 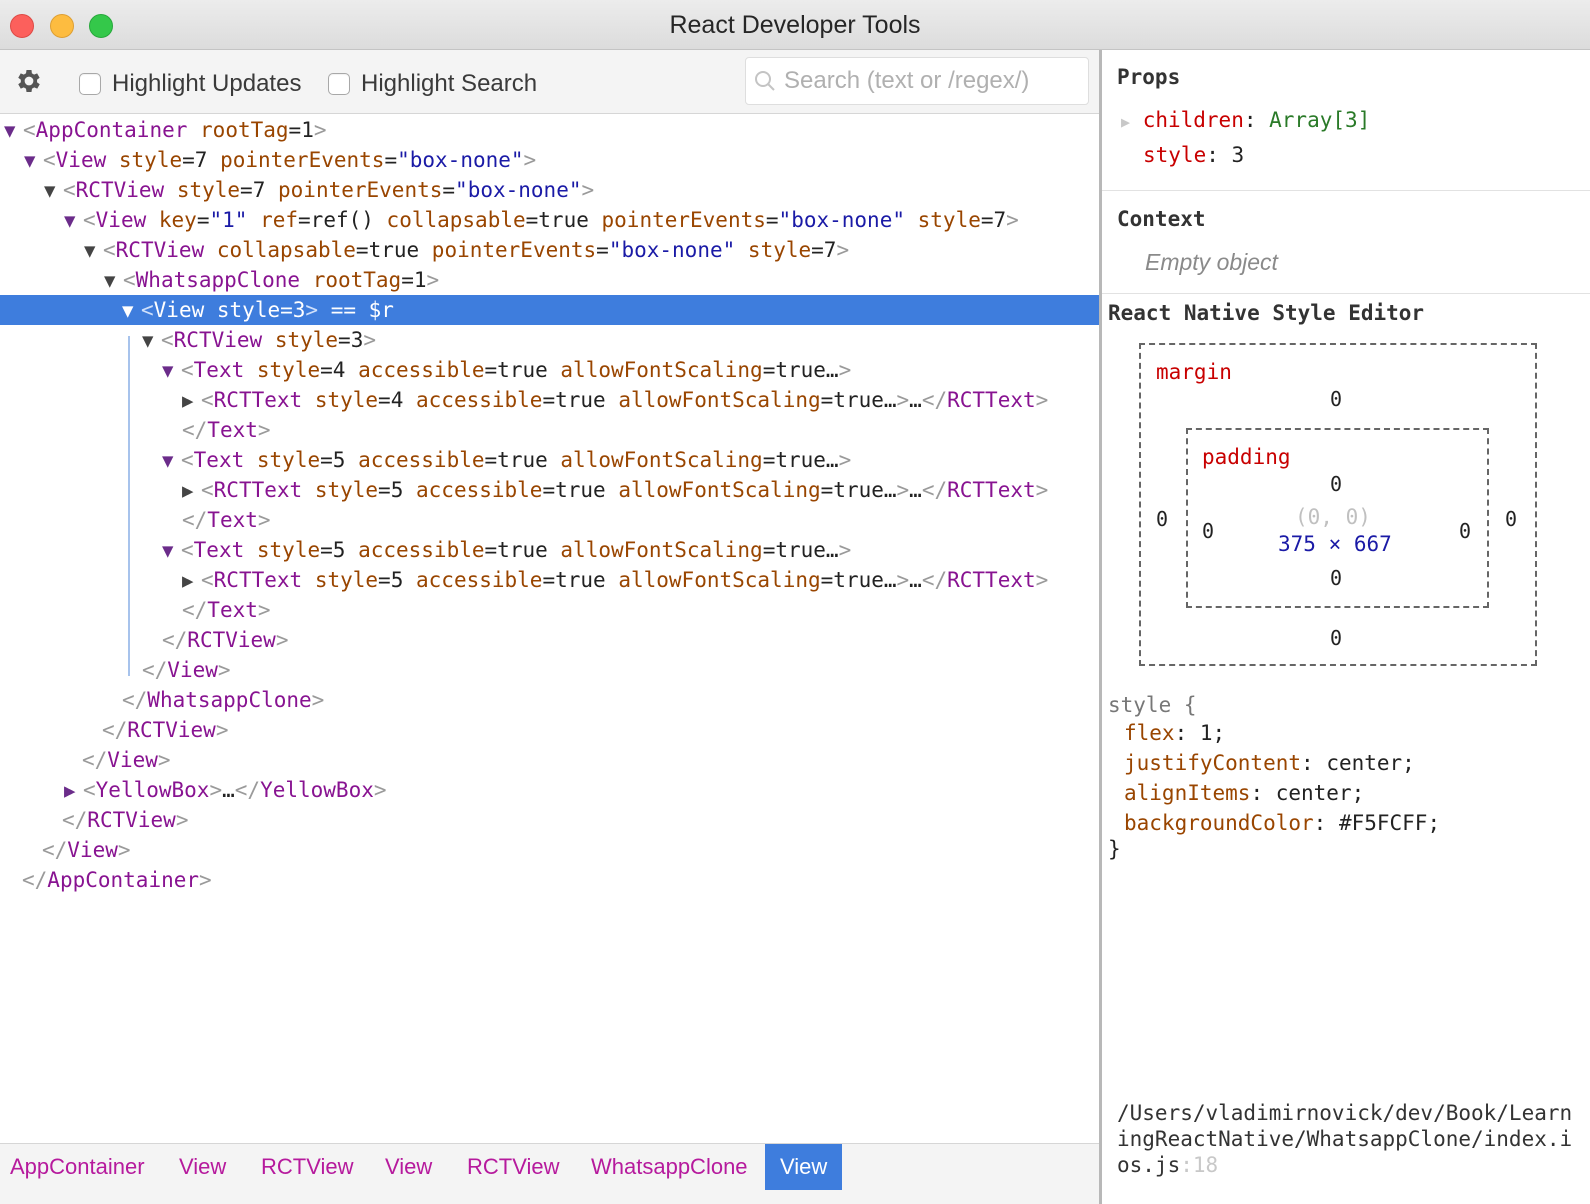 I want to click on tree-node-rctview: ▼ <RCTView style=3>, so click(x=549, y=340).